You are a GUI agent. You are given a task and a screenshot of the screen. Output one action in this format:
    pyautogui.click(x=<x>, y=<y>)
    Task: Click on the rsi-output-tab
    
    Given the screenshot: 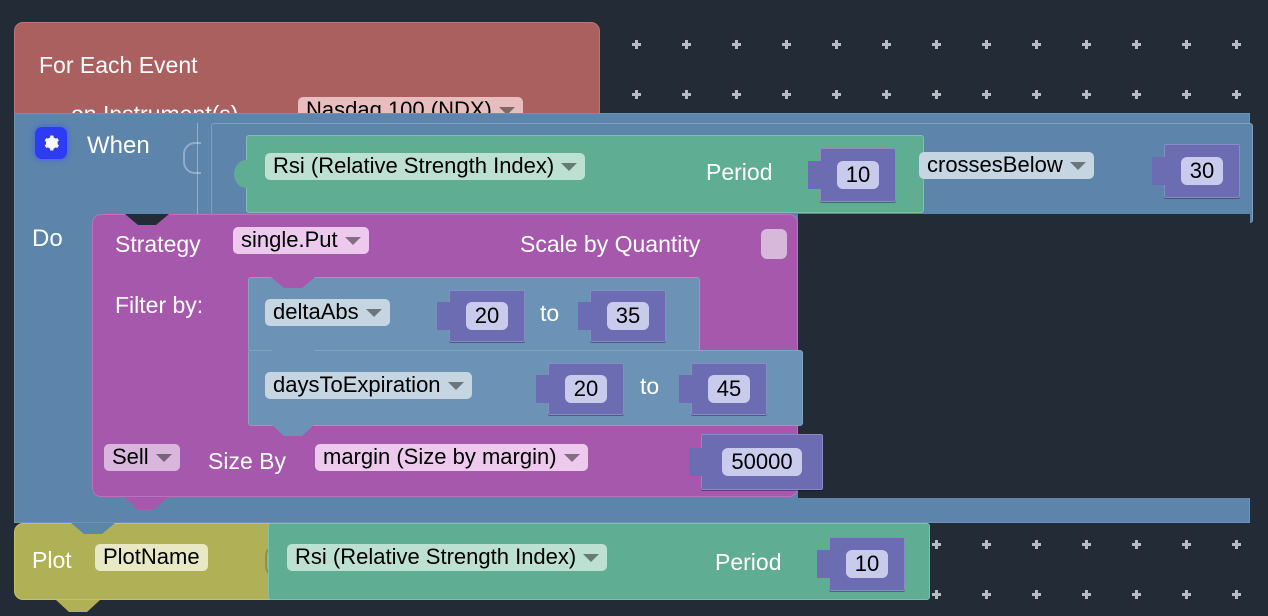 What is the action you would take?
    pyautogui.click(x=241, y=174)
    